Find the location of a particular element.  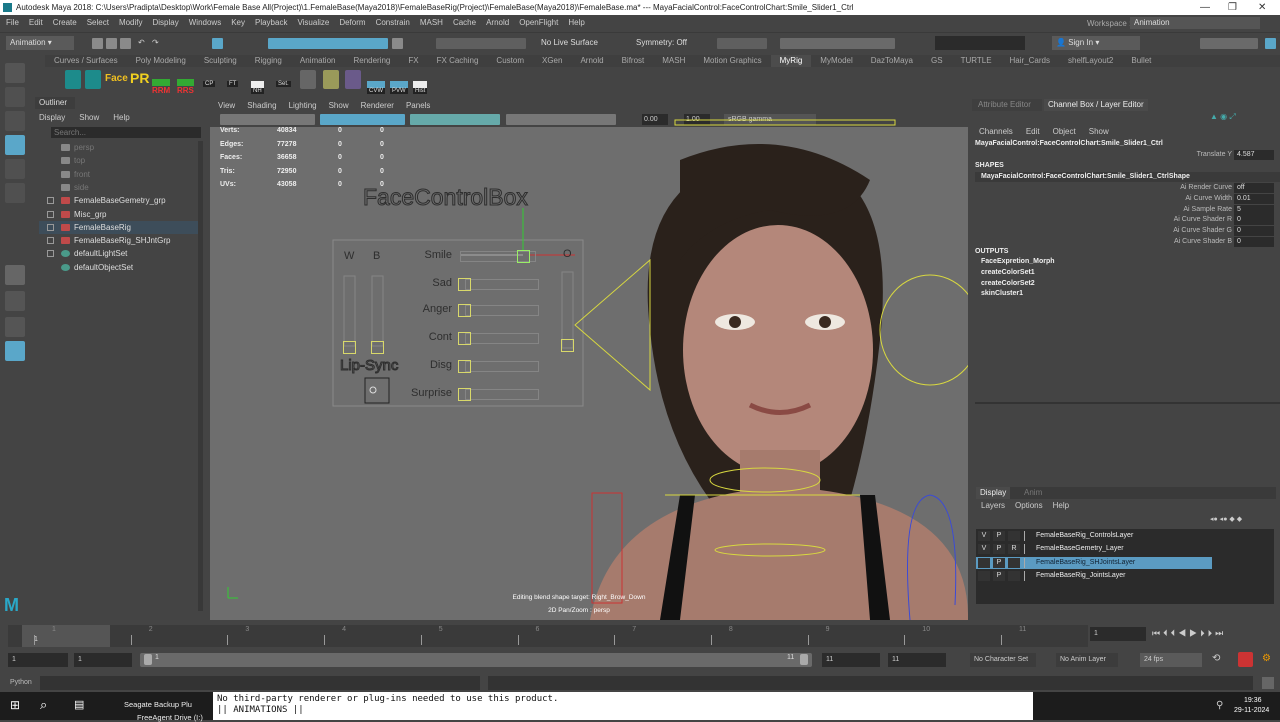

workspace-dropdown: Animation is located at coordinates (1195, 23).